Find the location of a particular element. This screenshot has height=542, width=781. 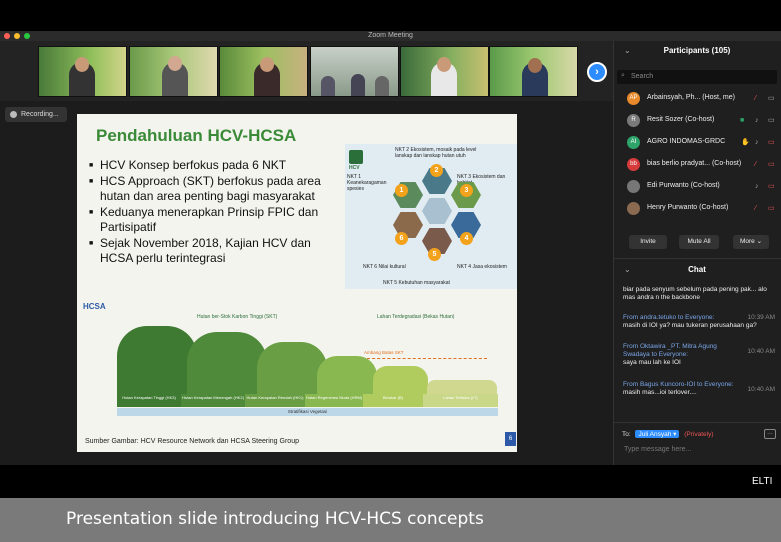

watermark: ELTI is located at coordinates (762, 481).